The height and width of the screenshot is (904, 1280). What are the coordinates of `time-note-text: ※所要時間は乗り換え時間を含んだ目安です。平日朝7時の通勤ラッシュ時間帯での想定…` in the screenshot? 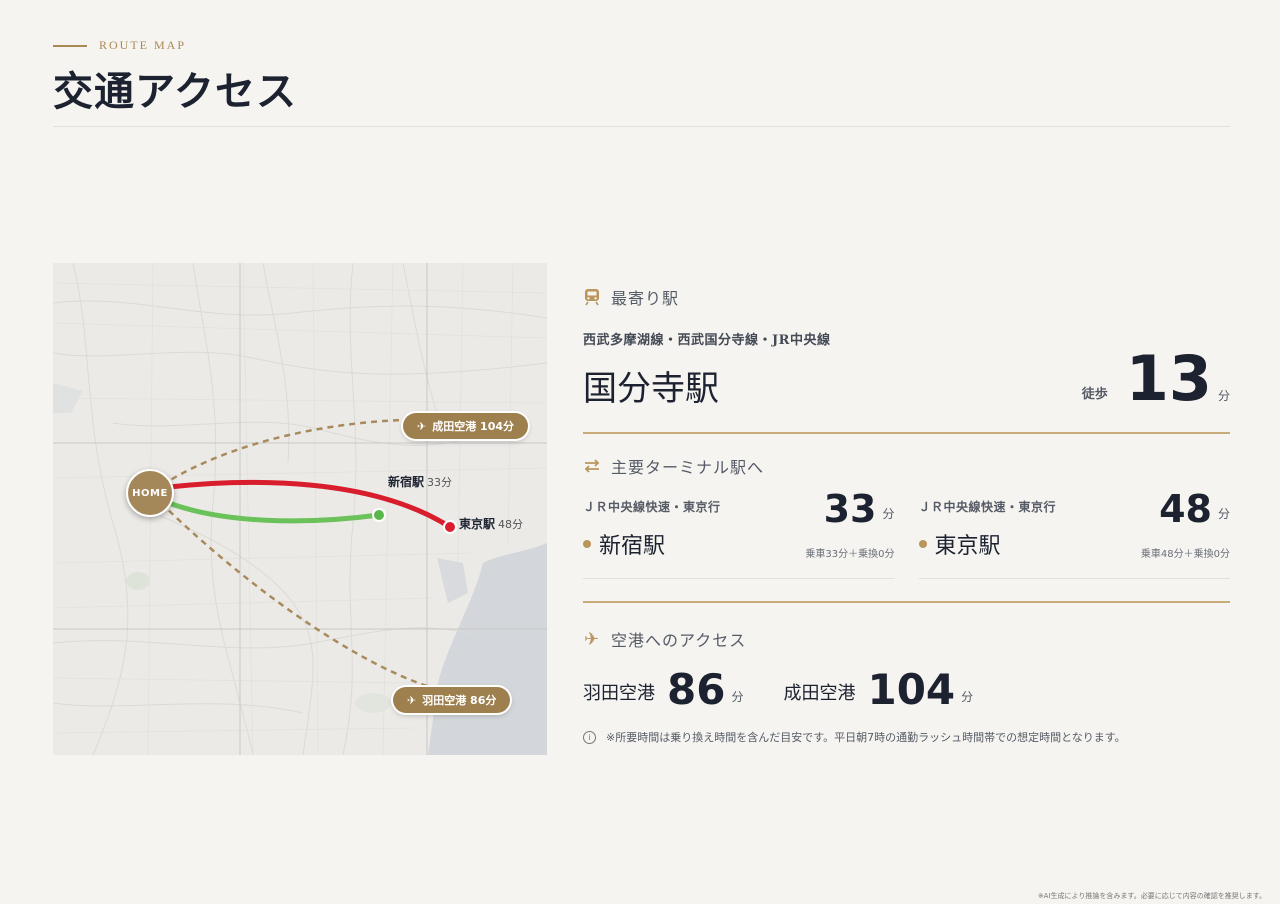 It's located at (866, 737).